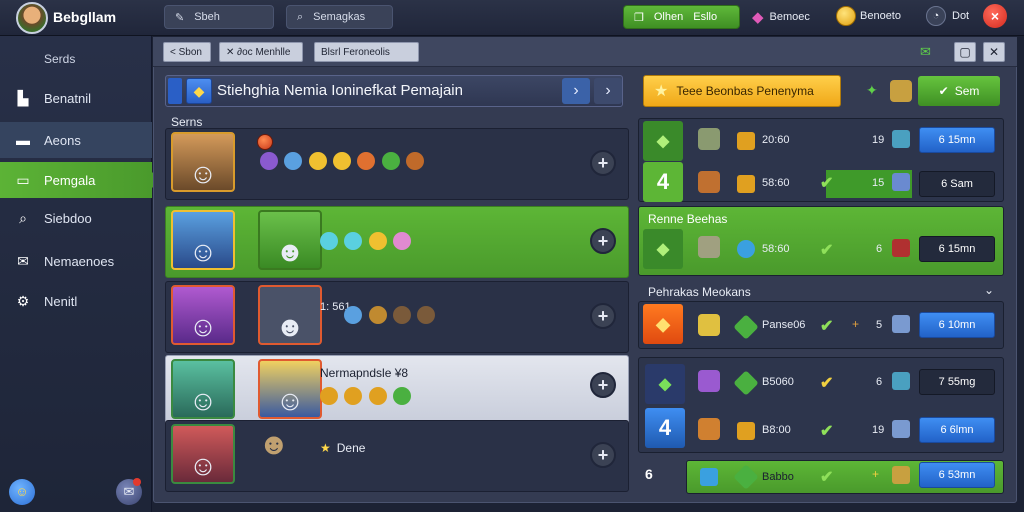  I want to click on search-field-2-label: Semagkas, so click(339, 17).